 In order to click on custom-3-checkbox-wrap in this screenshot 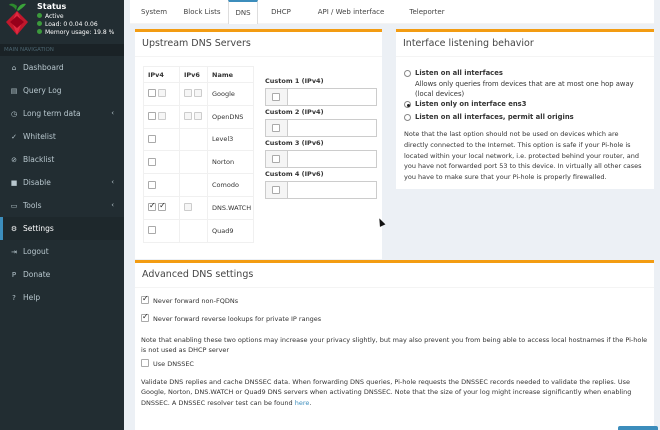, I will do `click(276, 159)`.